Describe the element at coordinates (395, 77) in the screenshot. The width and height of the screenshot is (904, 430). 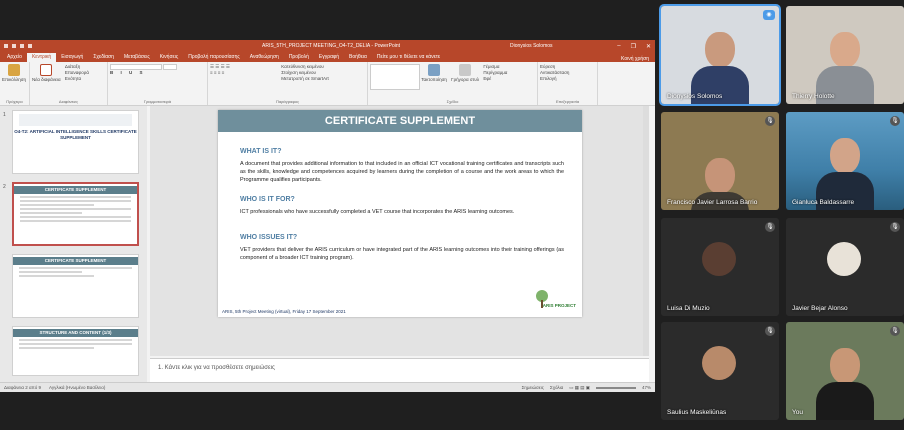
I see `shapes-gallery` at that location.